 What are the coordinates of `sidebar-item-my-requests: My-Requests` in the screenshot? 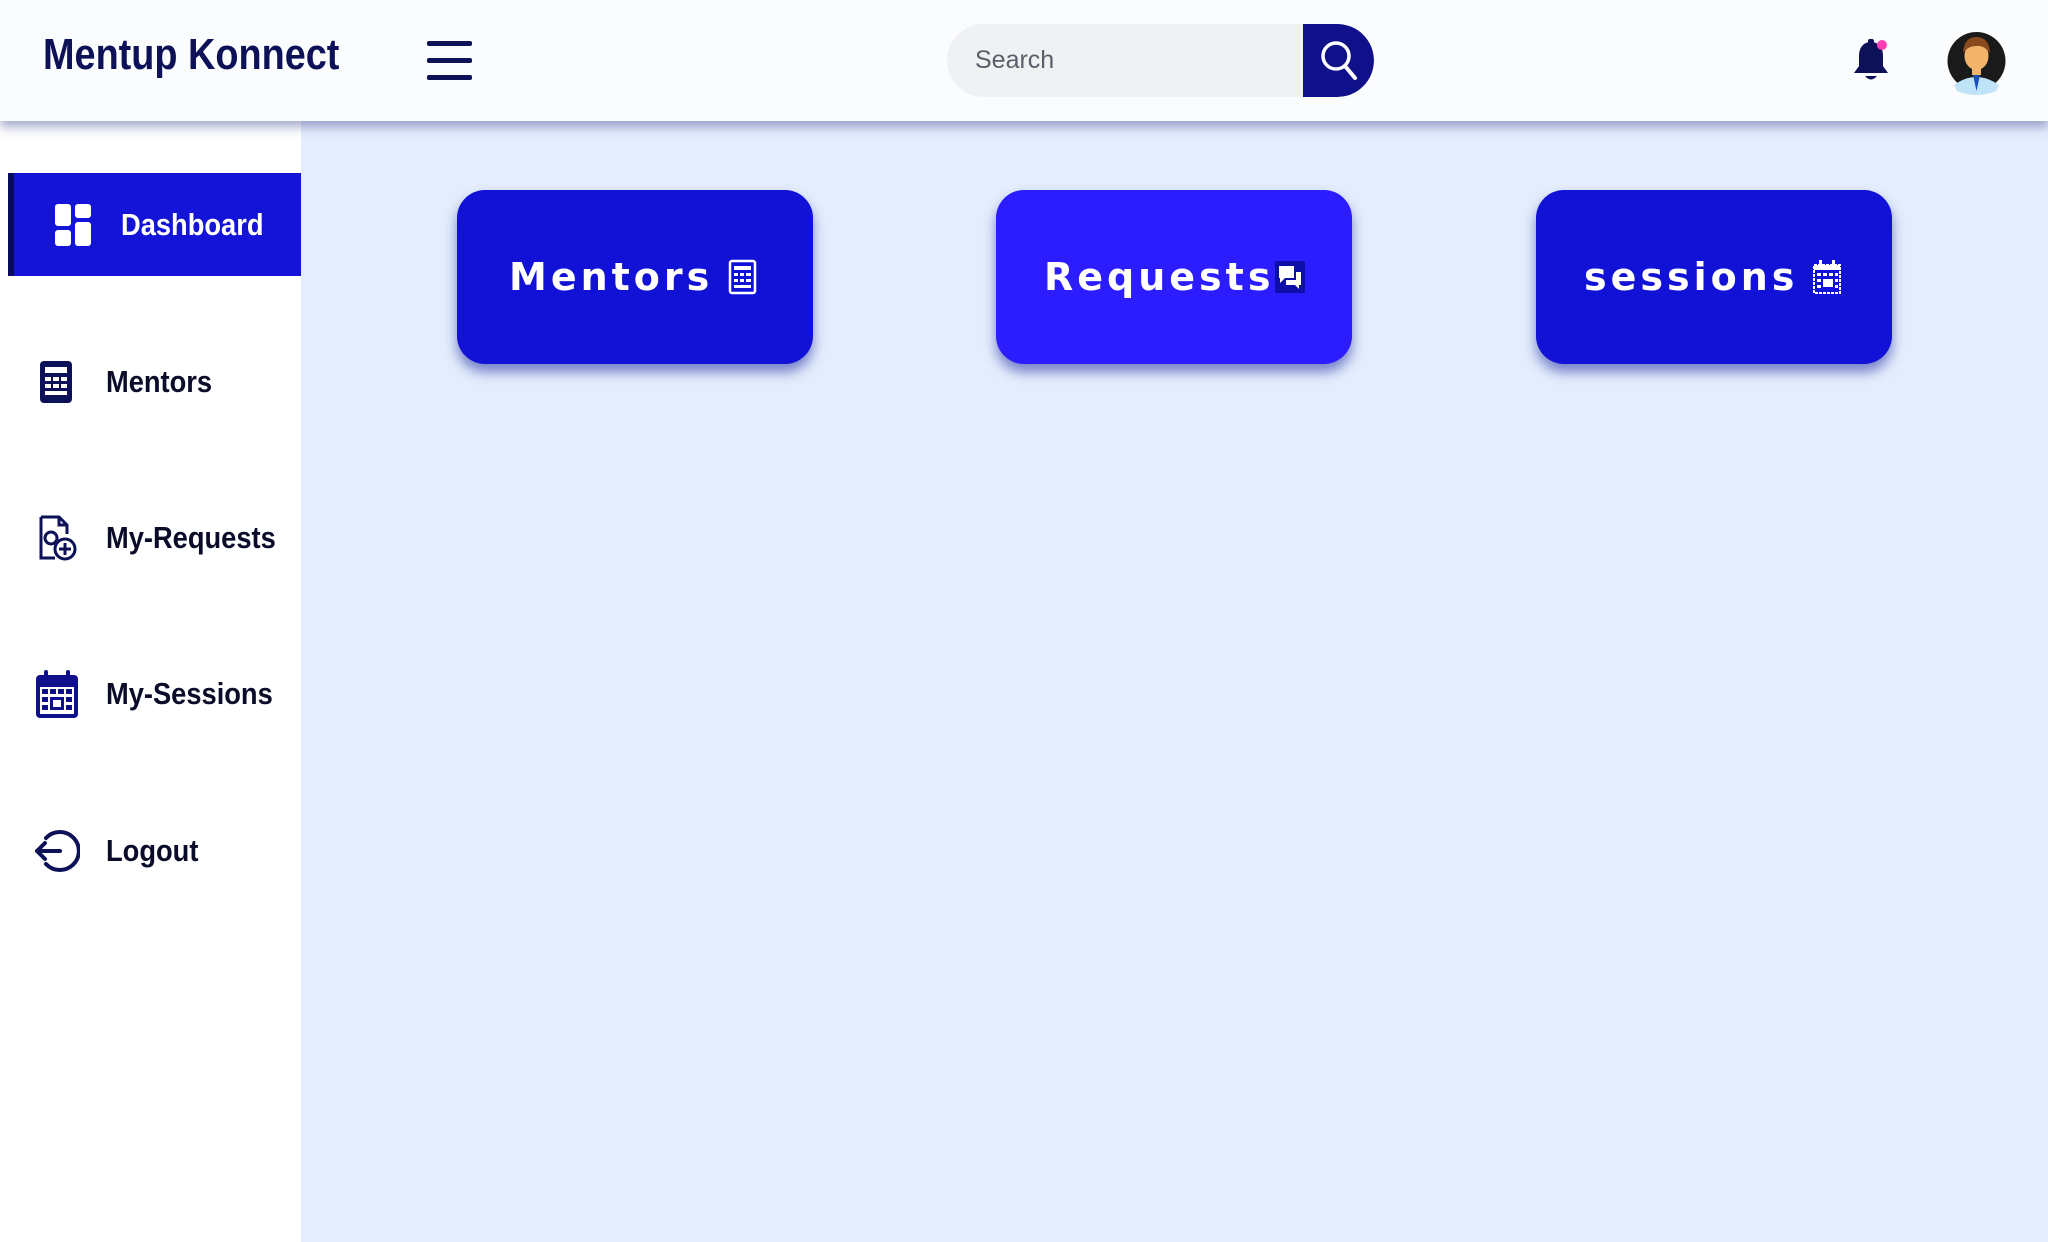 It's located at (154, 537).